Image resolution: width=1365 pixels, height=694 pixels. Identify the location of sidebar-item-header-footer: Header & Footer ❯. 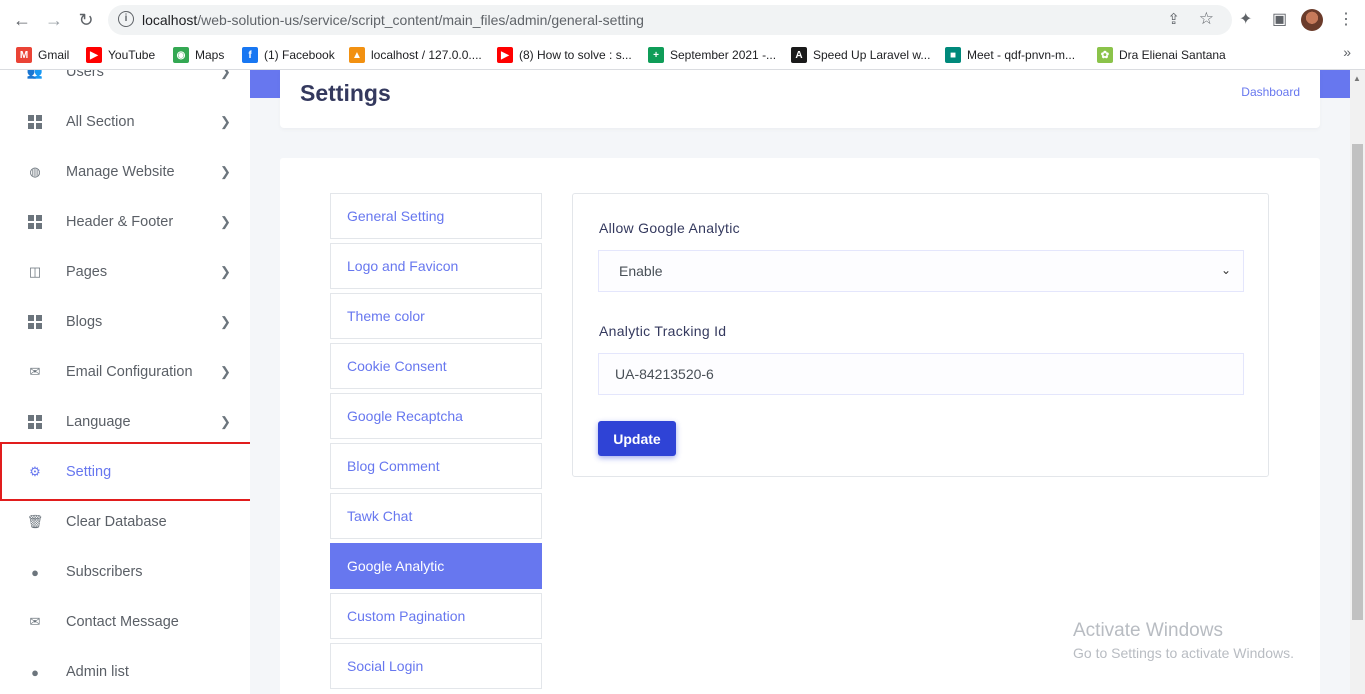
(125, 222).